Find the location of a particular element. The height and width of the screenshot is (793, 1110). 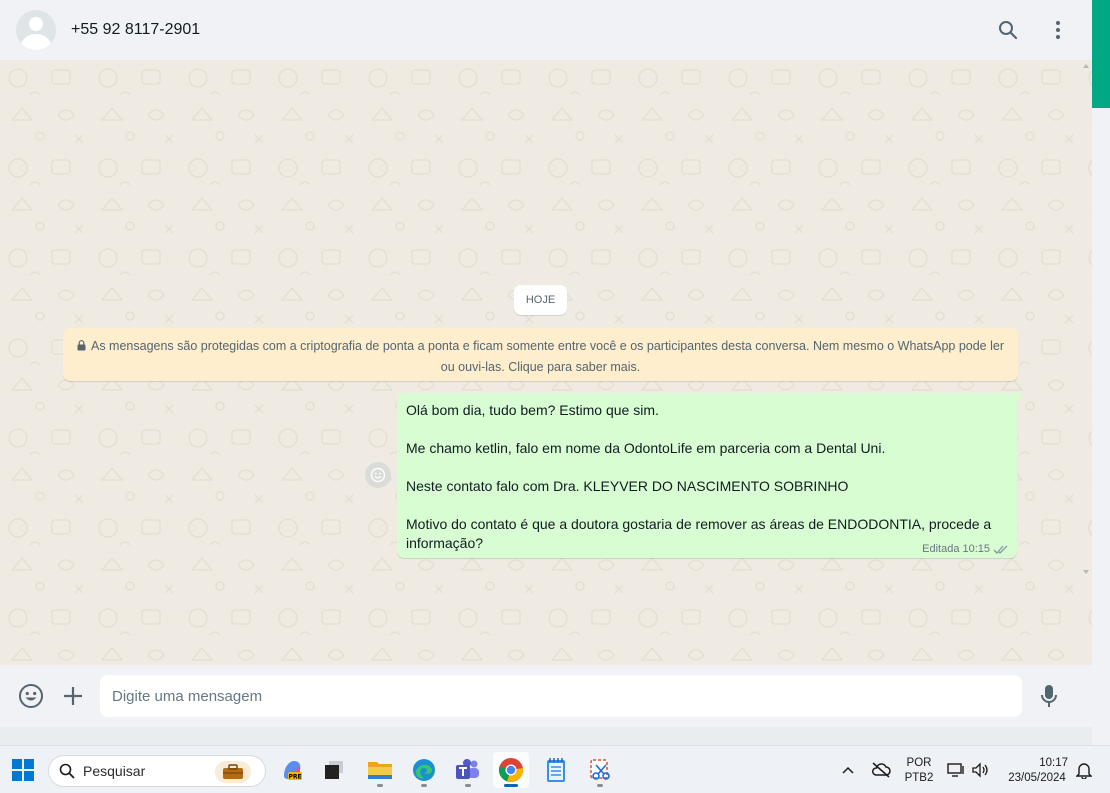

emoji-icon is located at coordinates (31, 696).